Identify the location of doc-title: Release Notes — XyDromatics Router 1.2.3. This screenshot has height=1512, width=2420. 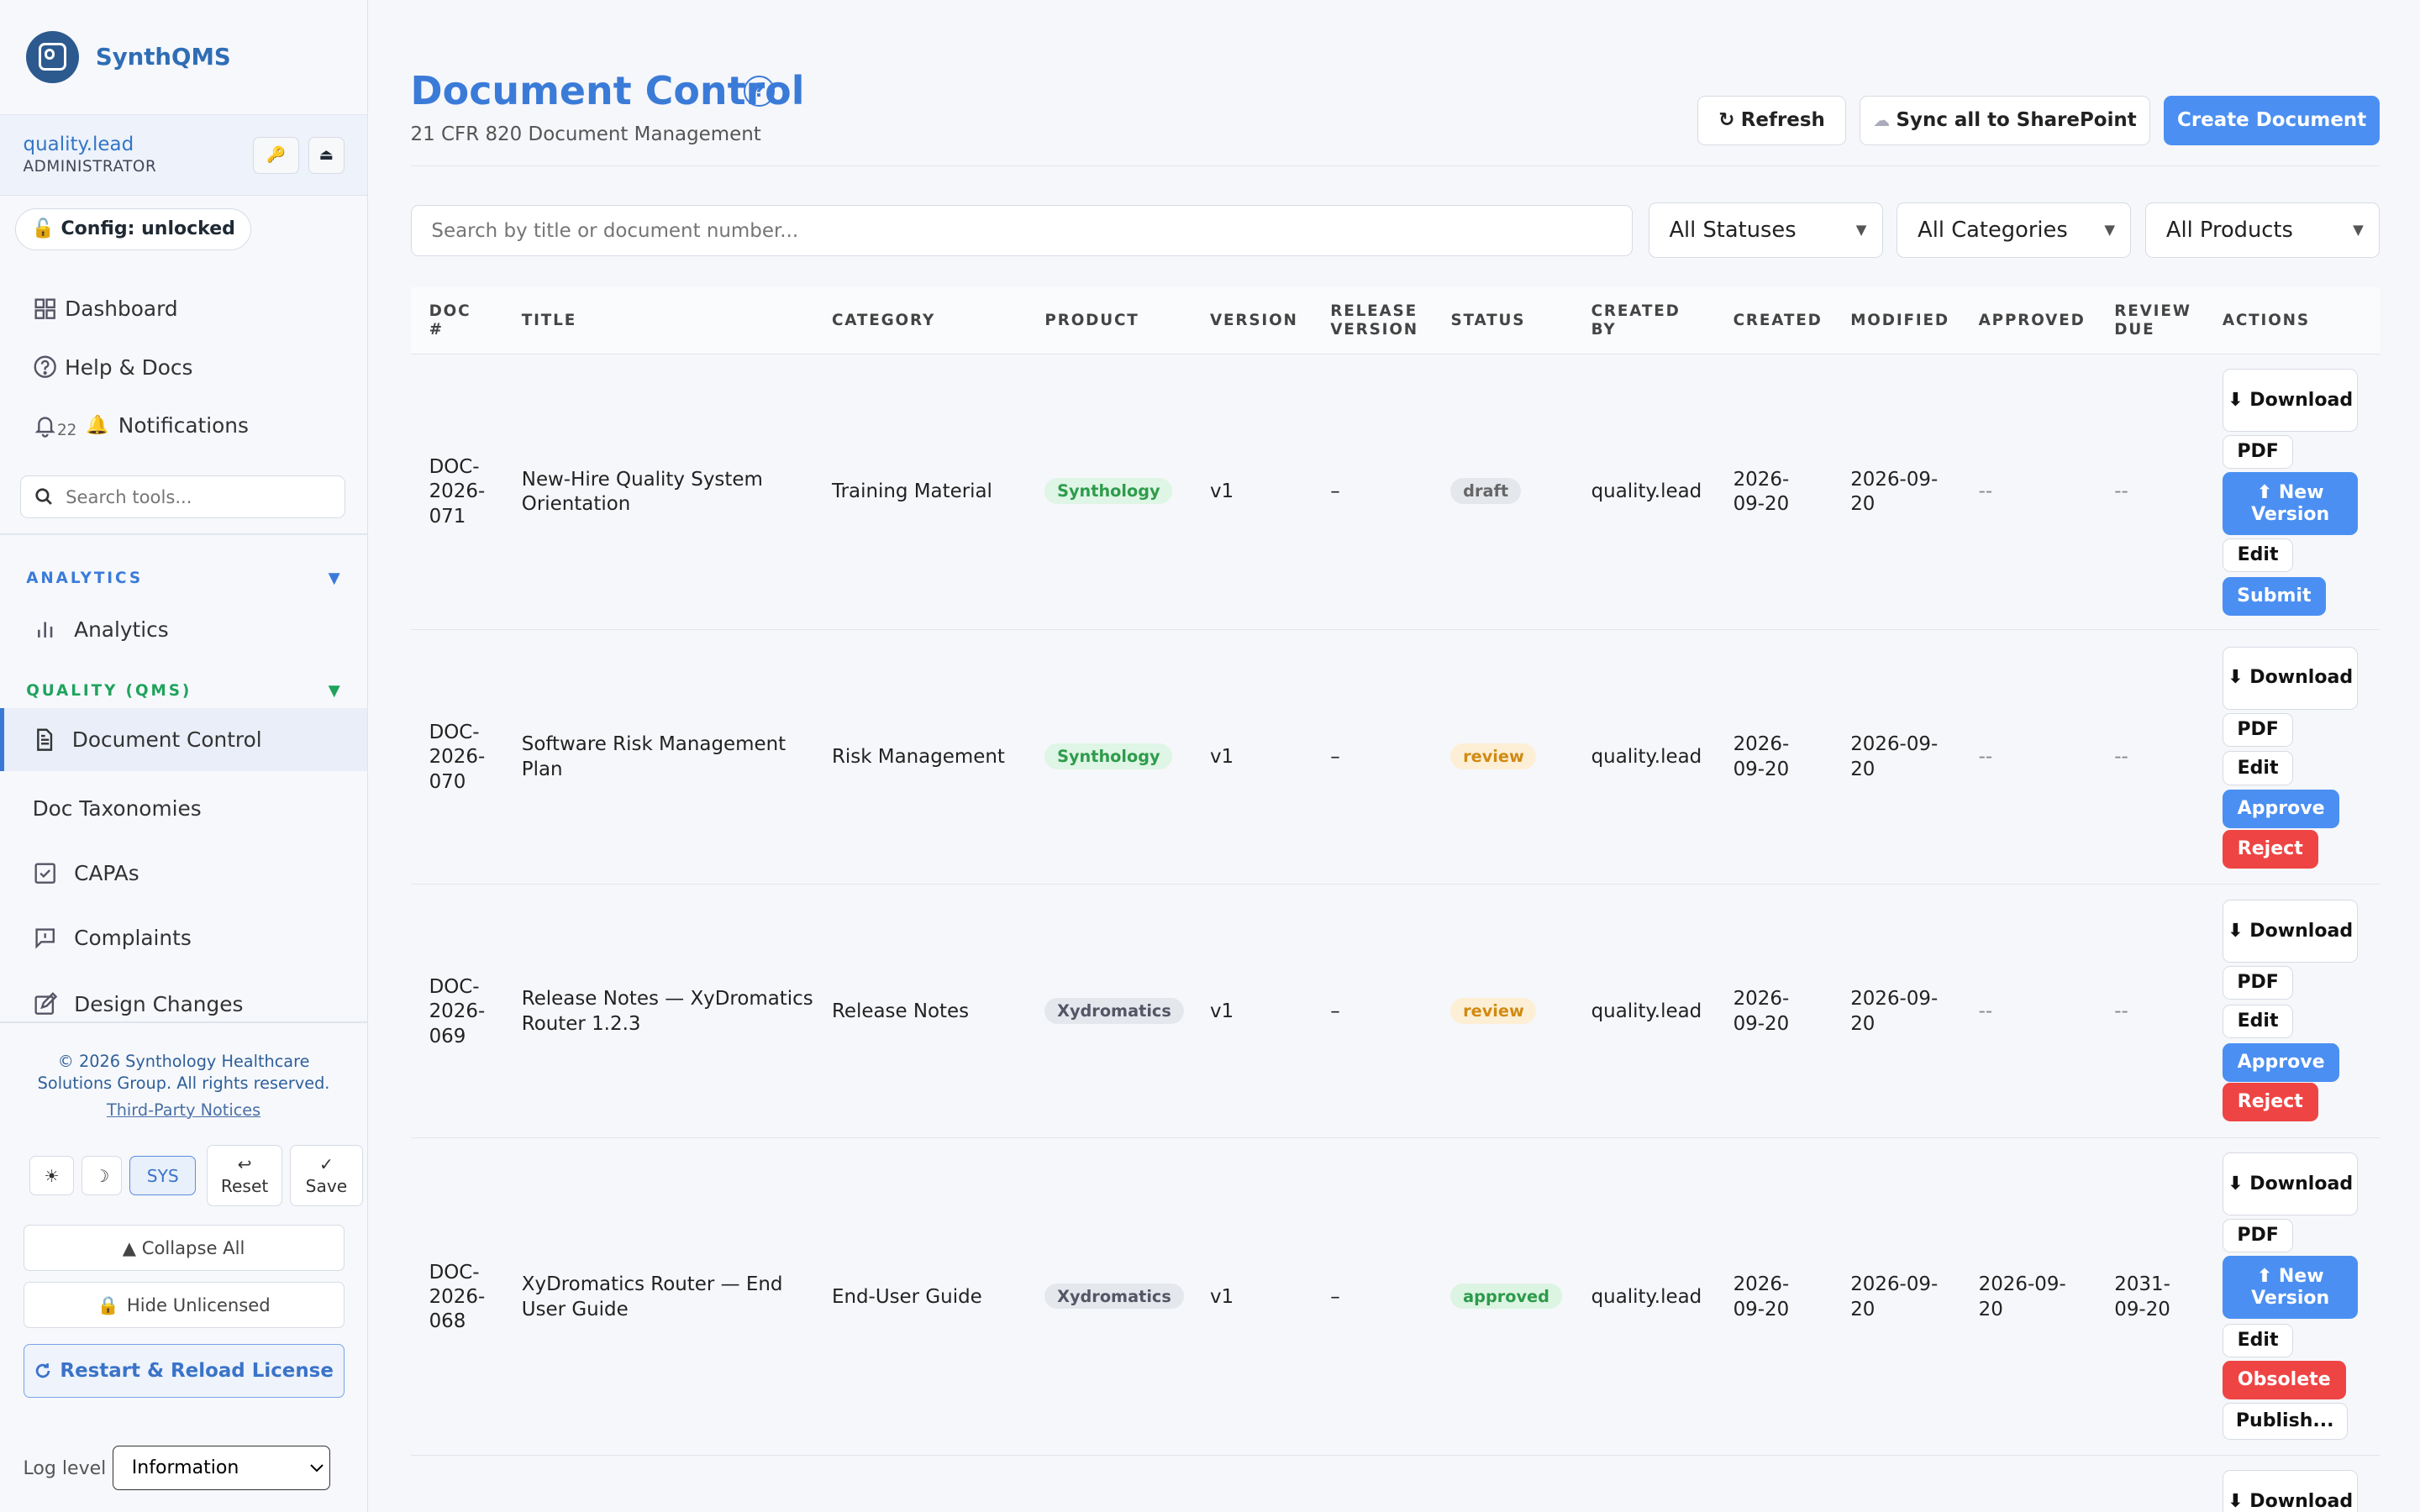
(667, 1012).